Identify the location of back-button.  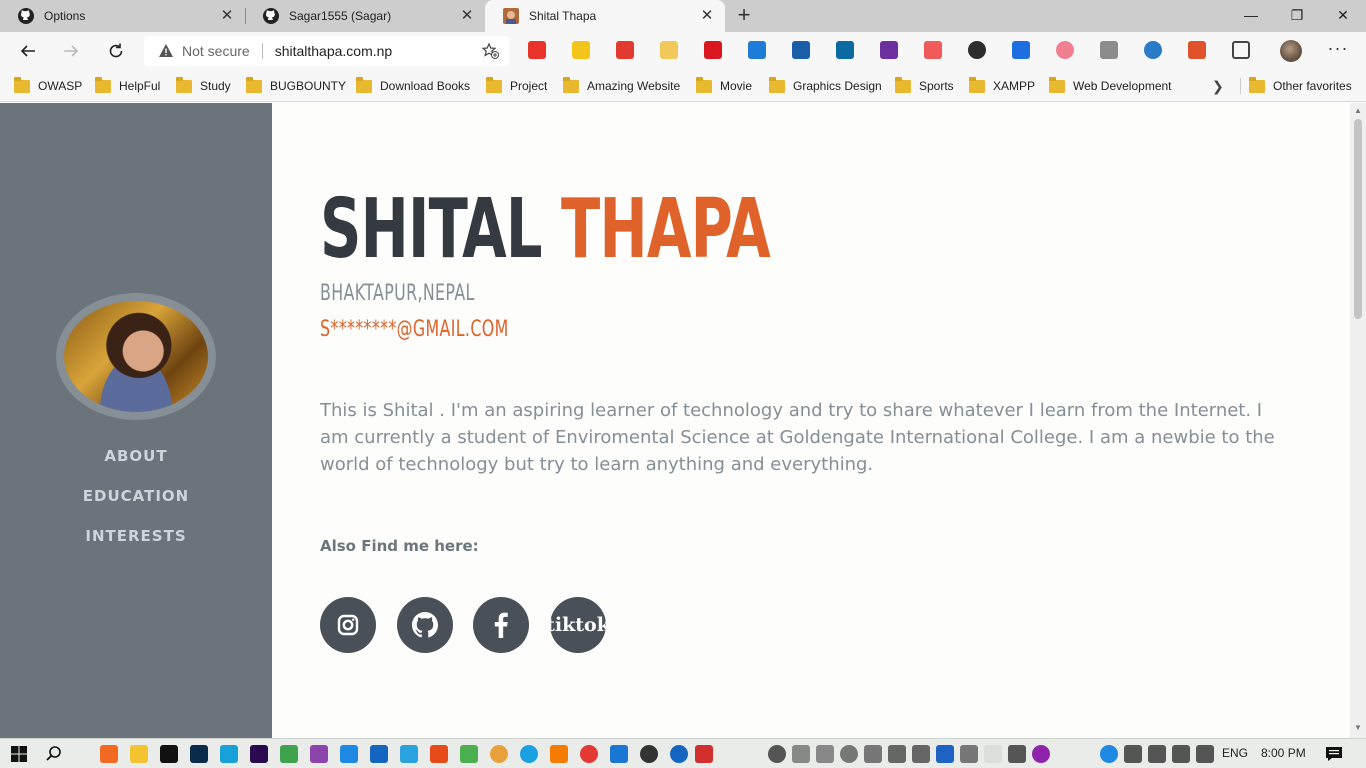
(28, 51).